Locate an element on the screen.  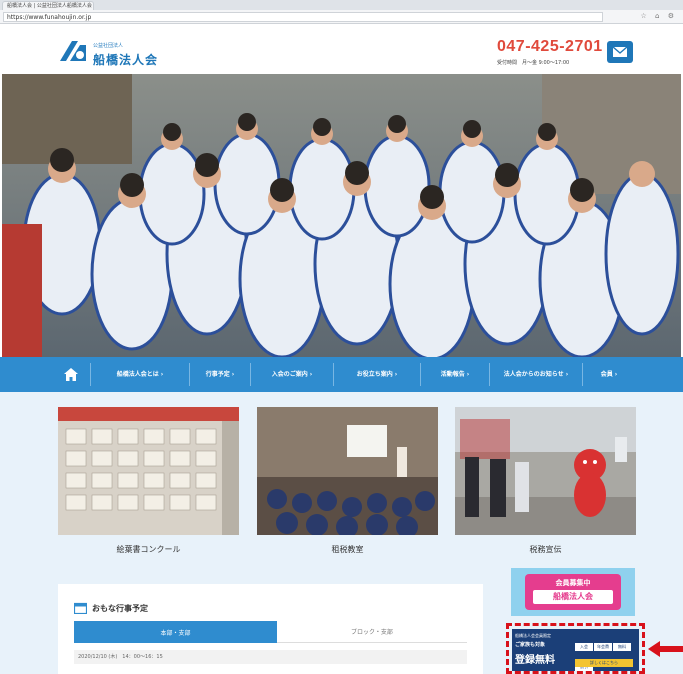
nav-item-members: 会員 › is located at coordinates (609, 374).